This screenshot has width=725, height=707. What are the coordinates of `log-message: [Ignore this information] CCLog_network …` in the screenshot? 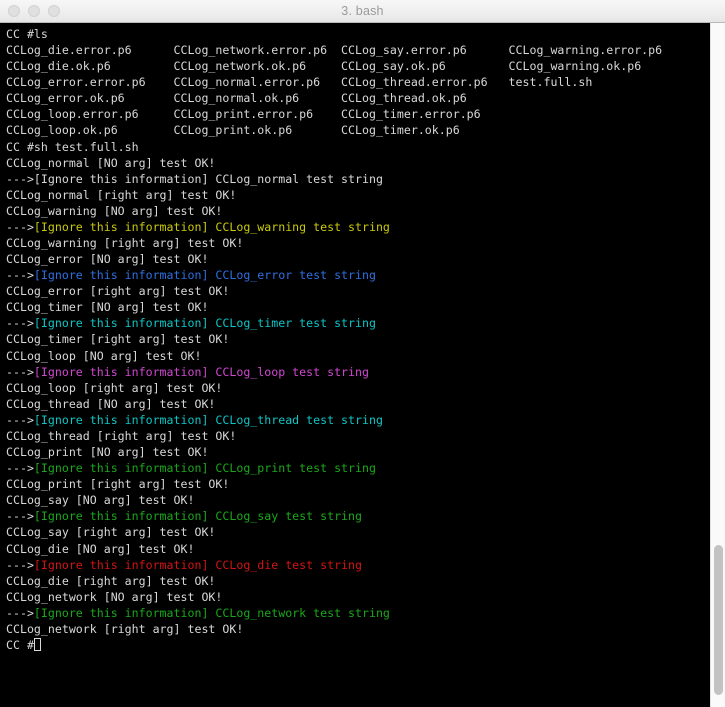 It's located at (211, 612).